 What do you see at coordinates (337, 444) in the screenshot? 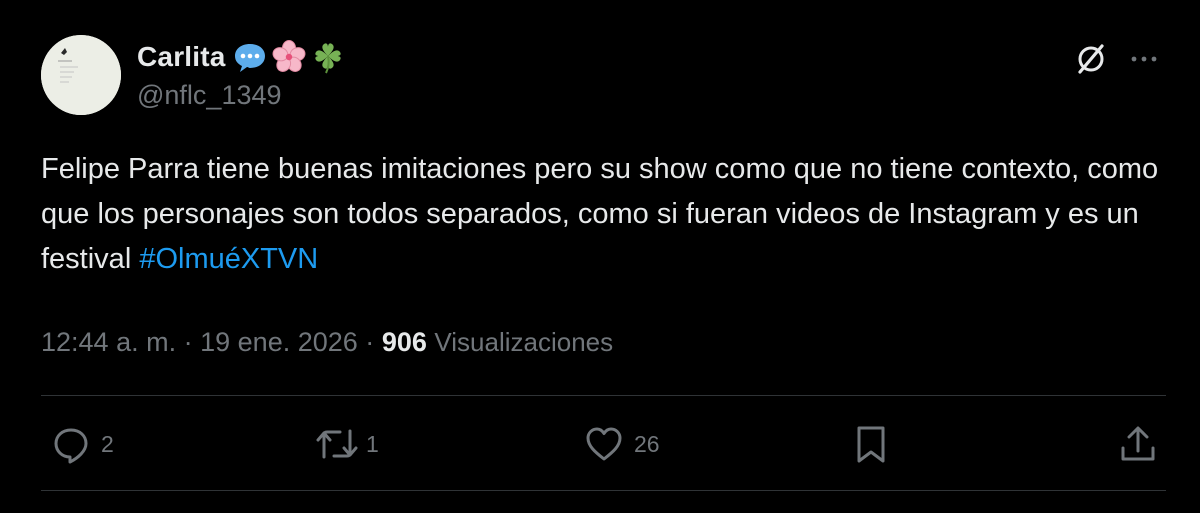
I see `repost-icon` at bounding box center [337, 444].